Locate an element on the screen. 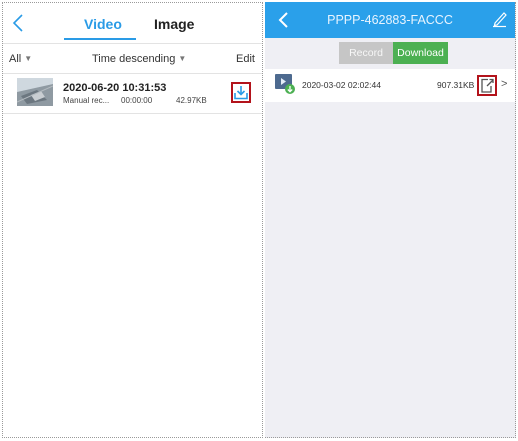 Image resolution: width=518 pixels, height=441 pixels. download-tab: Download is located at coordinates (420, 53).